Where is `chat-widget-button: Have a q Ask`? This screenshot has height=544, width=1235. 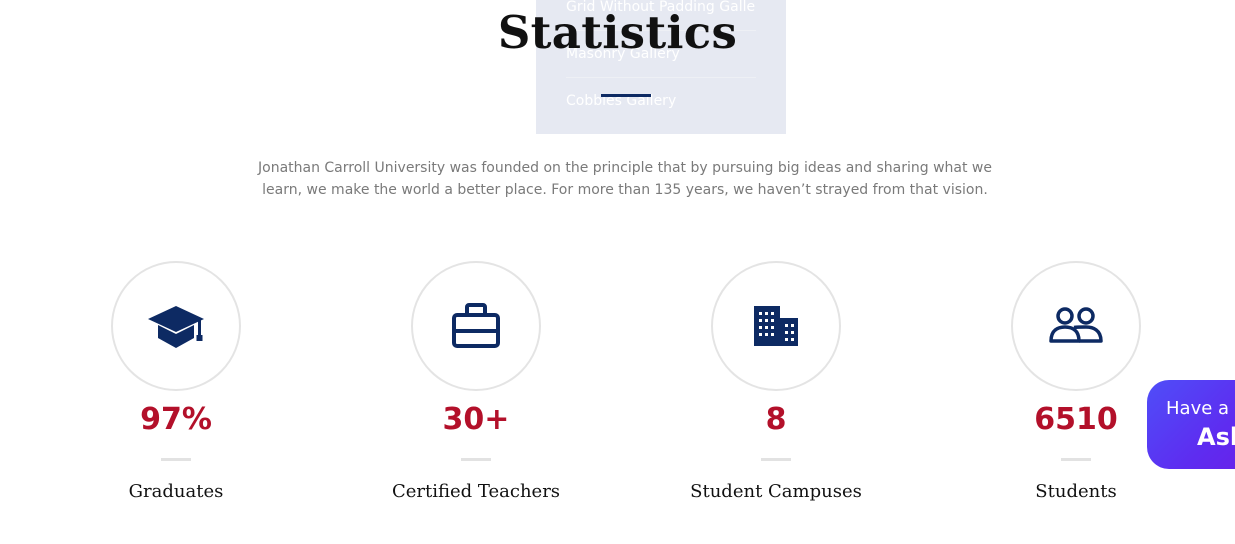 chat-widget-button: Have a q Ask is located at coordinates (1191, 424).